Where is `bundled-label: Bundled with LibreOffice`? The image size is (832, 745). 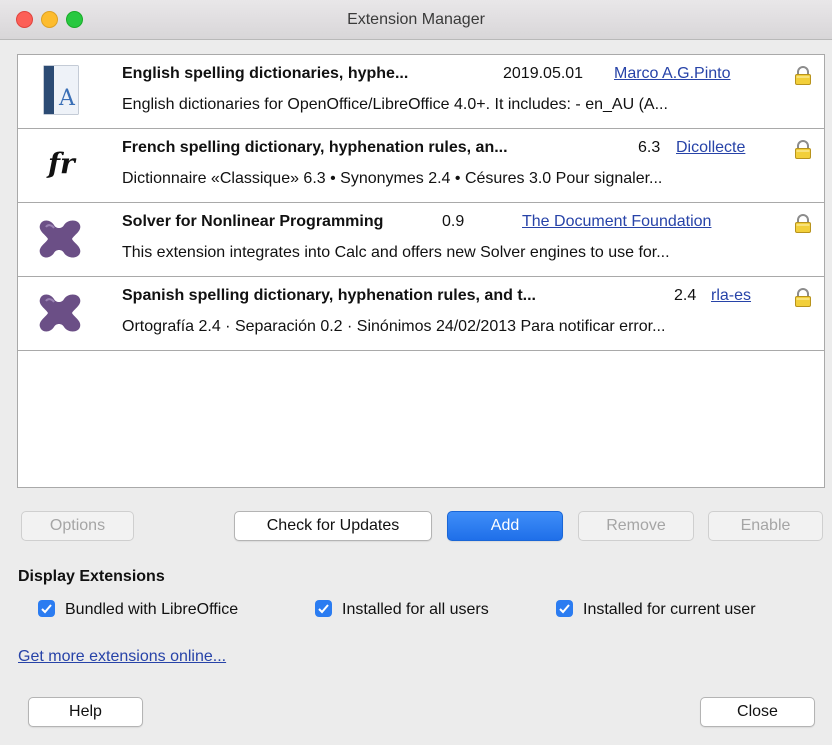
bundled-label: Bundled with LibreOffice is located at coordinates (152, 609).